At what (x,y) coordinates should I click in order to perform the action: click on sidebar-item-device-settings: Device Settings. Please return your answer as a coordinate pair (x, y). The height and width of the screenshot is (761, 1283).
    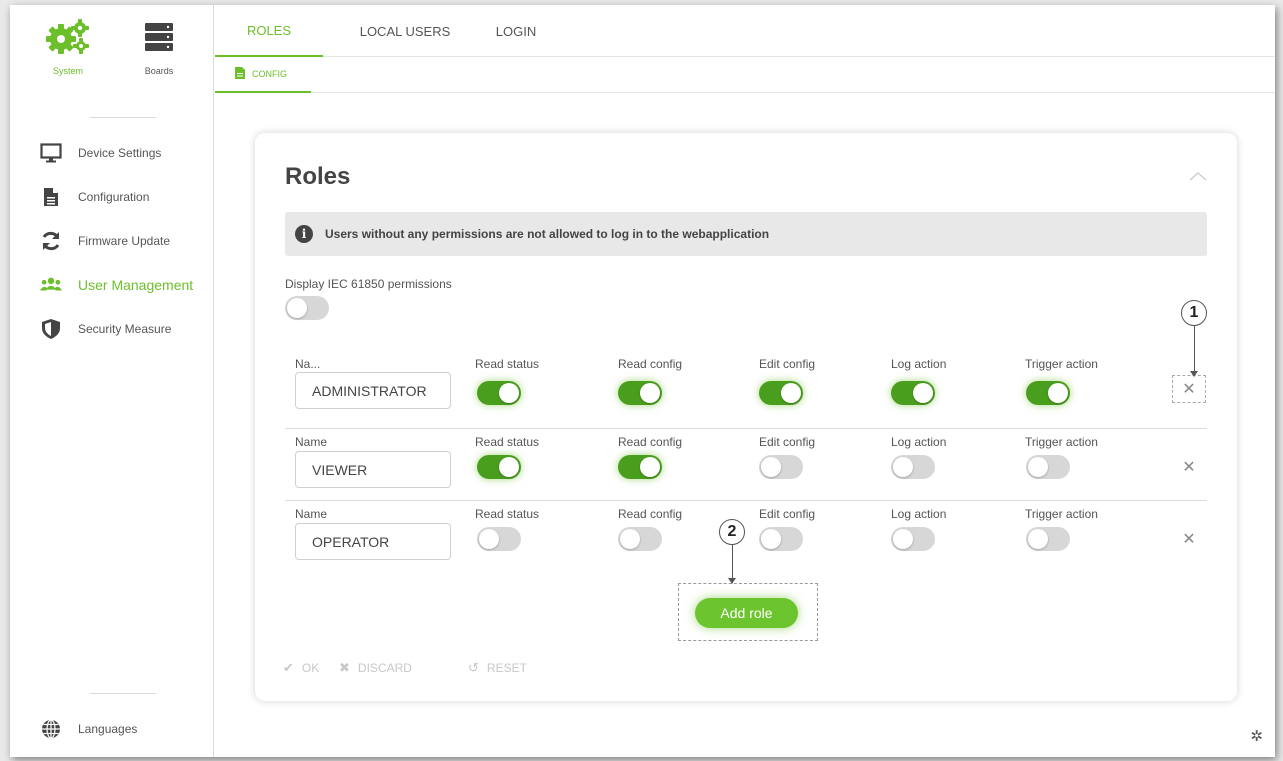
    Looking at the image, I should click on (100, 153).